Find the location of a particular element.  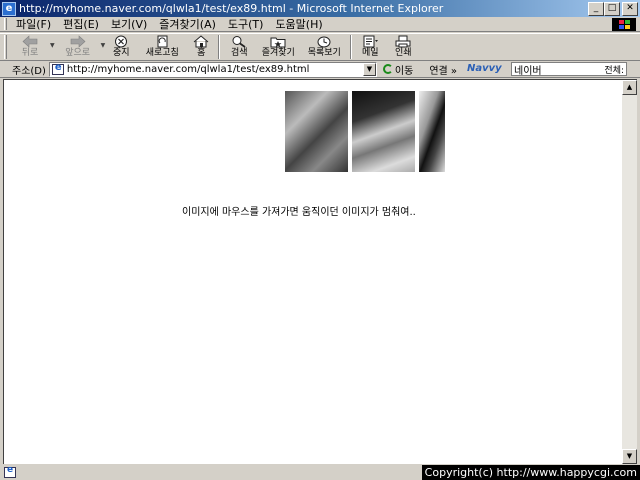

go-button: 이동 is located at coordinates (397, 69).